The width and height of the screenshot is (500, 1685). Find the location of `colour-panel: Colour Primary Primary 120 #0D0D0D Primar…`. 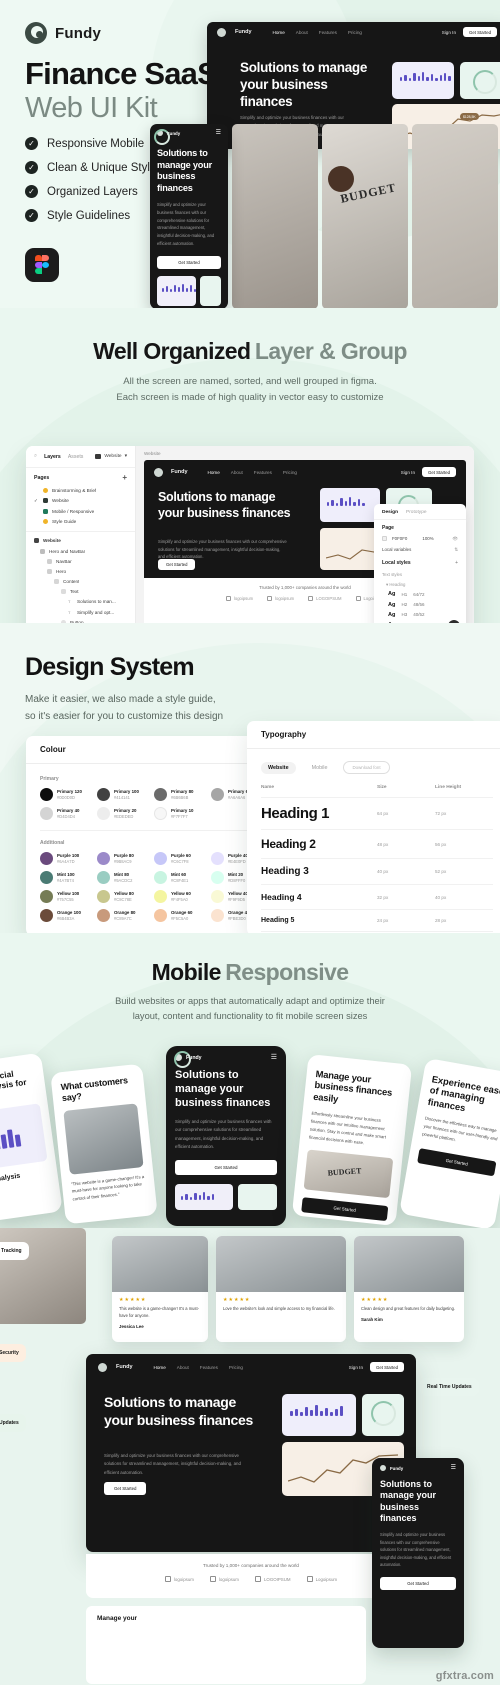

colour-panel: Colour Primary Primary 120 #0D0D0D Primar… is located at coordinates (152, 834).